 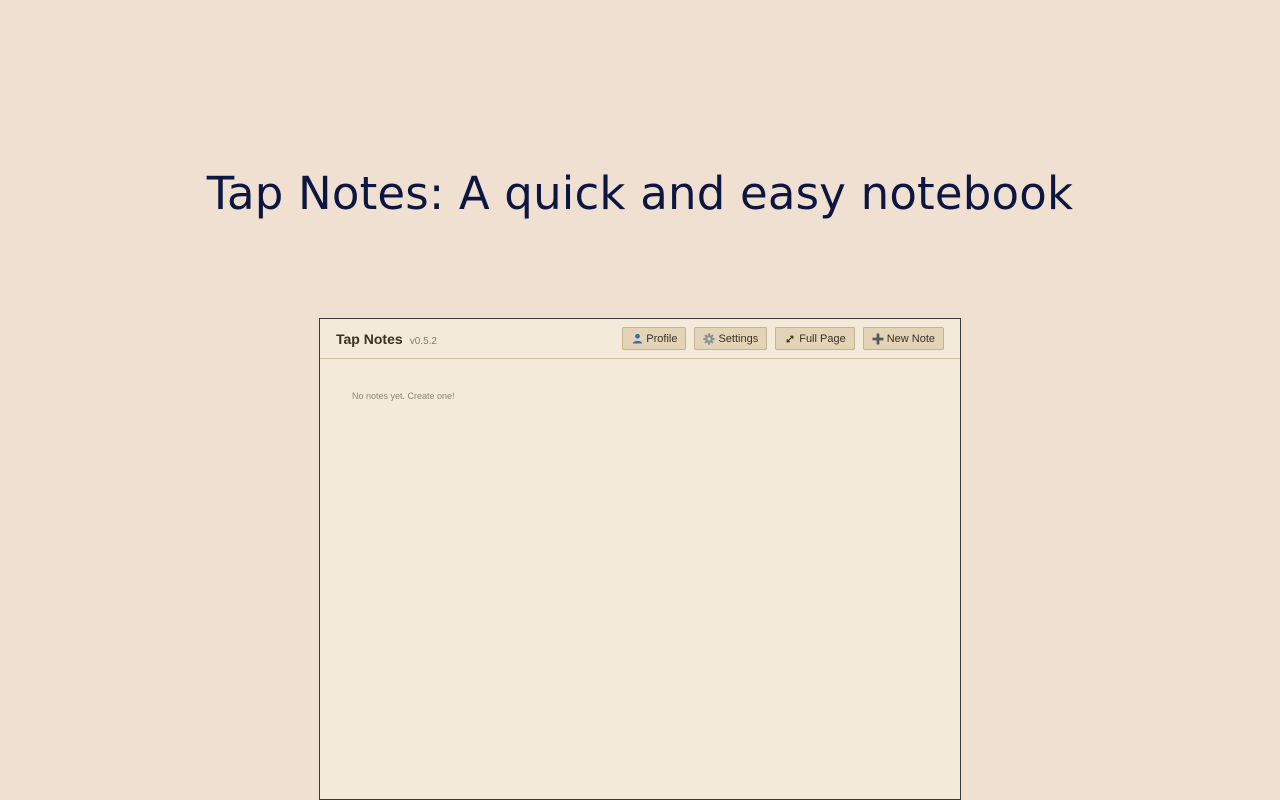 What do you see at coordinates (403, 396) in the screenshot?
I see `empty-notes-message: No notes yet. Create one!` at bounding box center [403, 396].